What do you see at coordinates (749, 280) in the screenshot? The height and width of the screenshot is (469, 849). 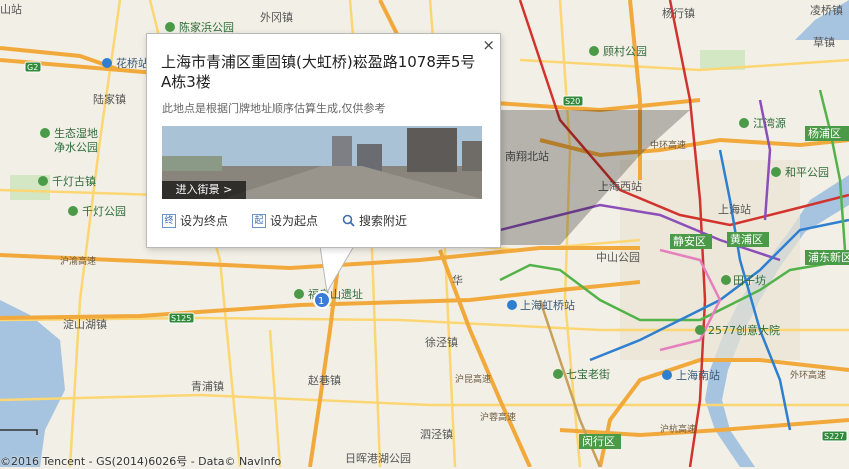 I see `label-tianzifang: 田子坊` at bounding box center [749, 280].